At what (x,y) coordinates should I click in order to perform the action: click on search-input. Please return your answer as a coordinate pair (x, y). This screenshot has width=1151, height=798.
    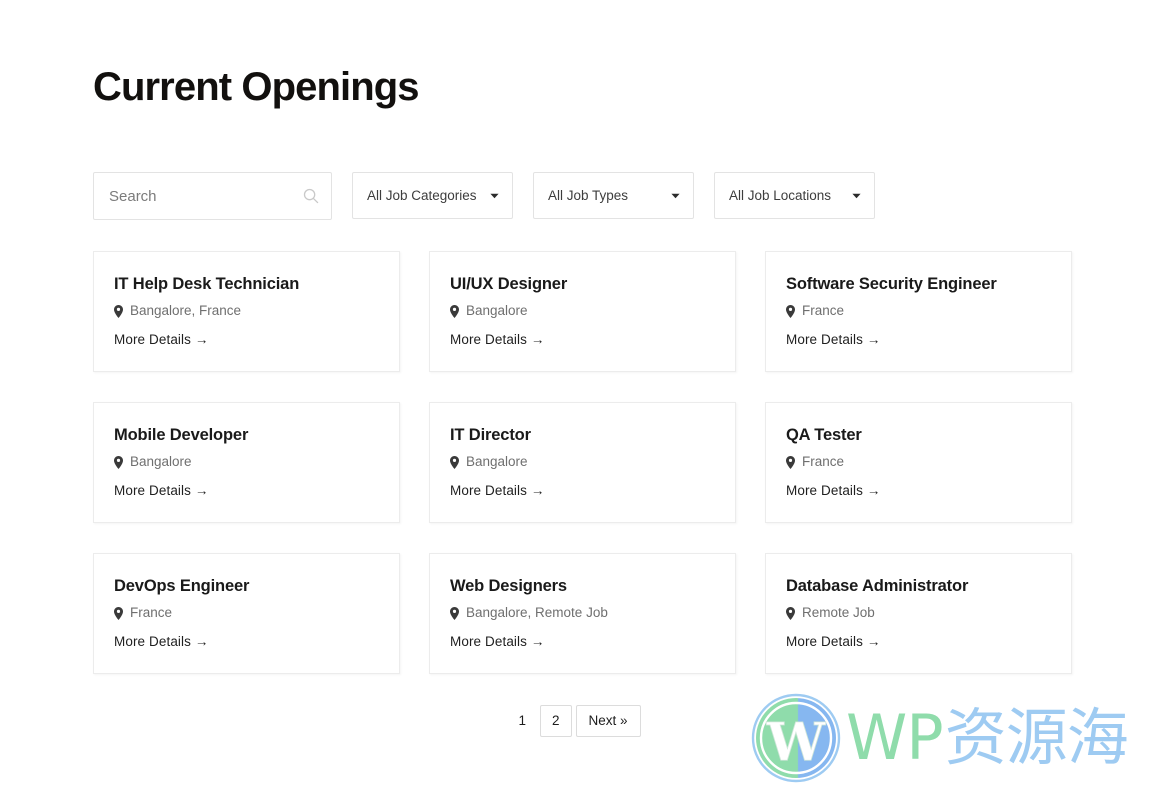
    Looking at the image, I should click on (212, 196).